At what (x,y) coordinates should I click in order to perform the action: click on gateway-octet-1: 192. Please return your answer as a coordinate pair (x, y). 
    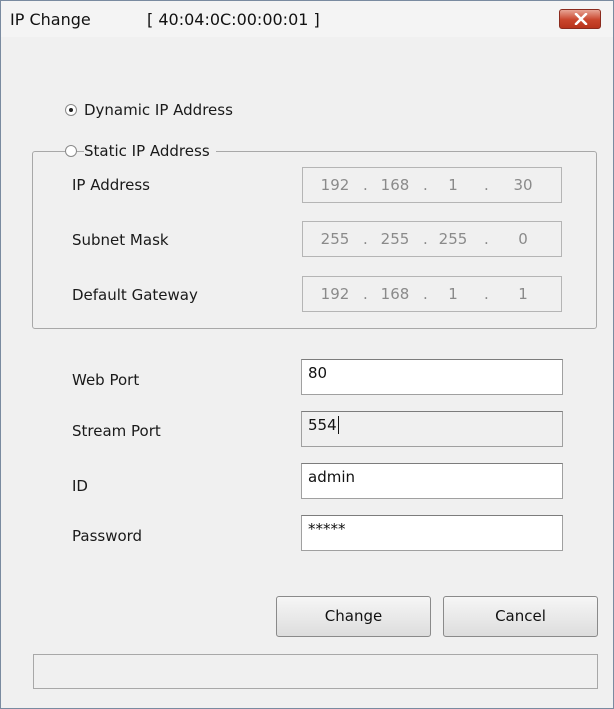
    Looking at the image, I should click on (335, 294).